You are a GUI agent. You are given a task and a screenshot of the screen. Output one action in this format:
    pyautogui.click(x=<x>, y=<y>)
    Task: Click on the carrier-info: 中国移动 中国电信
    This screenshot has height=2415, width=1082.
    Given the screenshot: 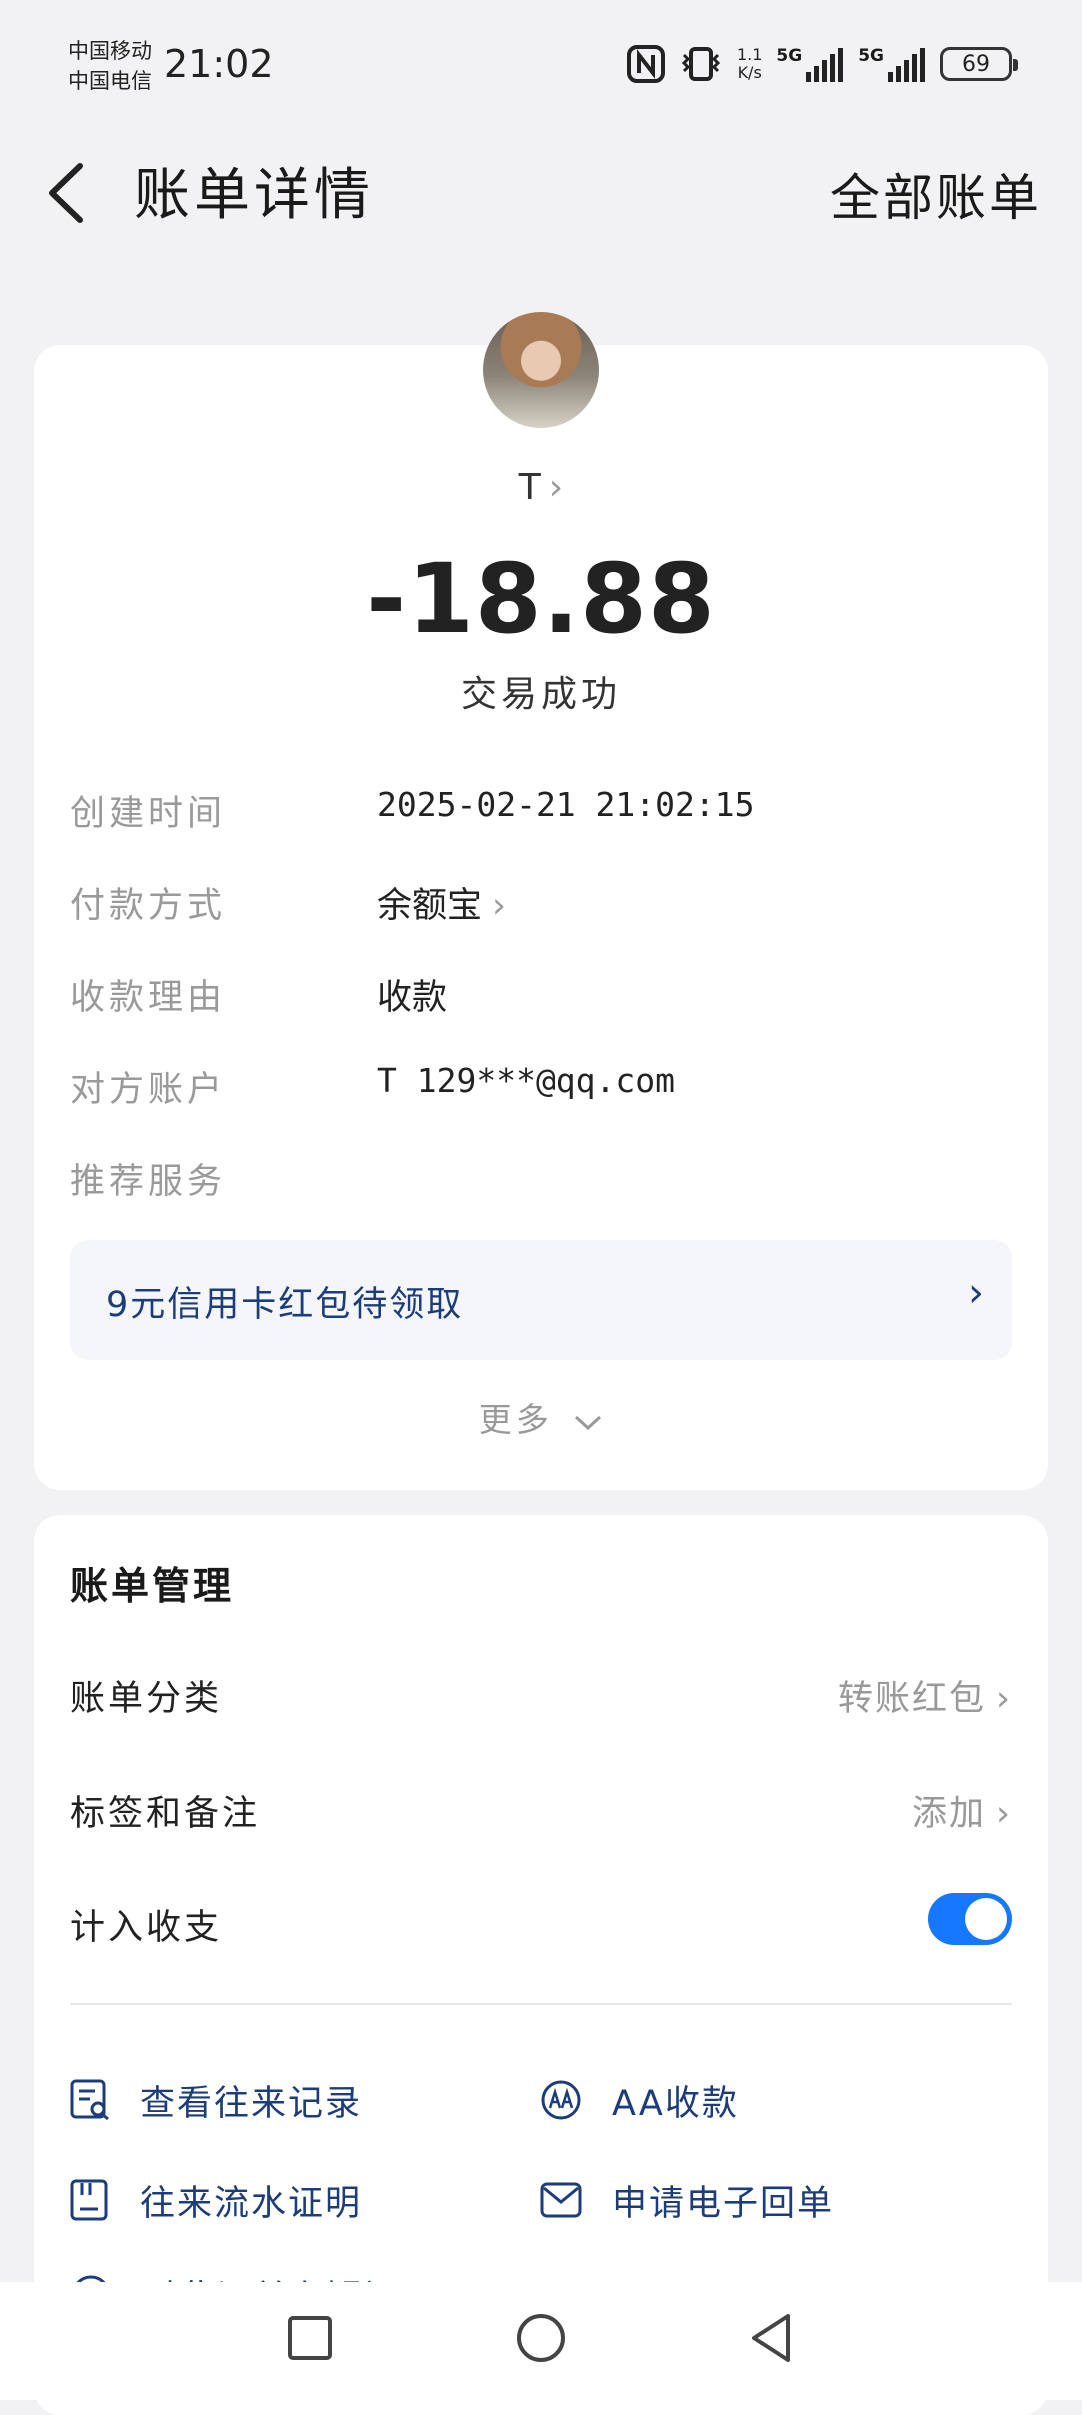 What is the action you would take?
    pyautogui.click(x=110, y=66)
    